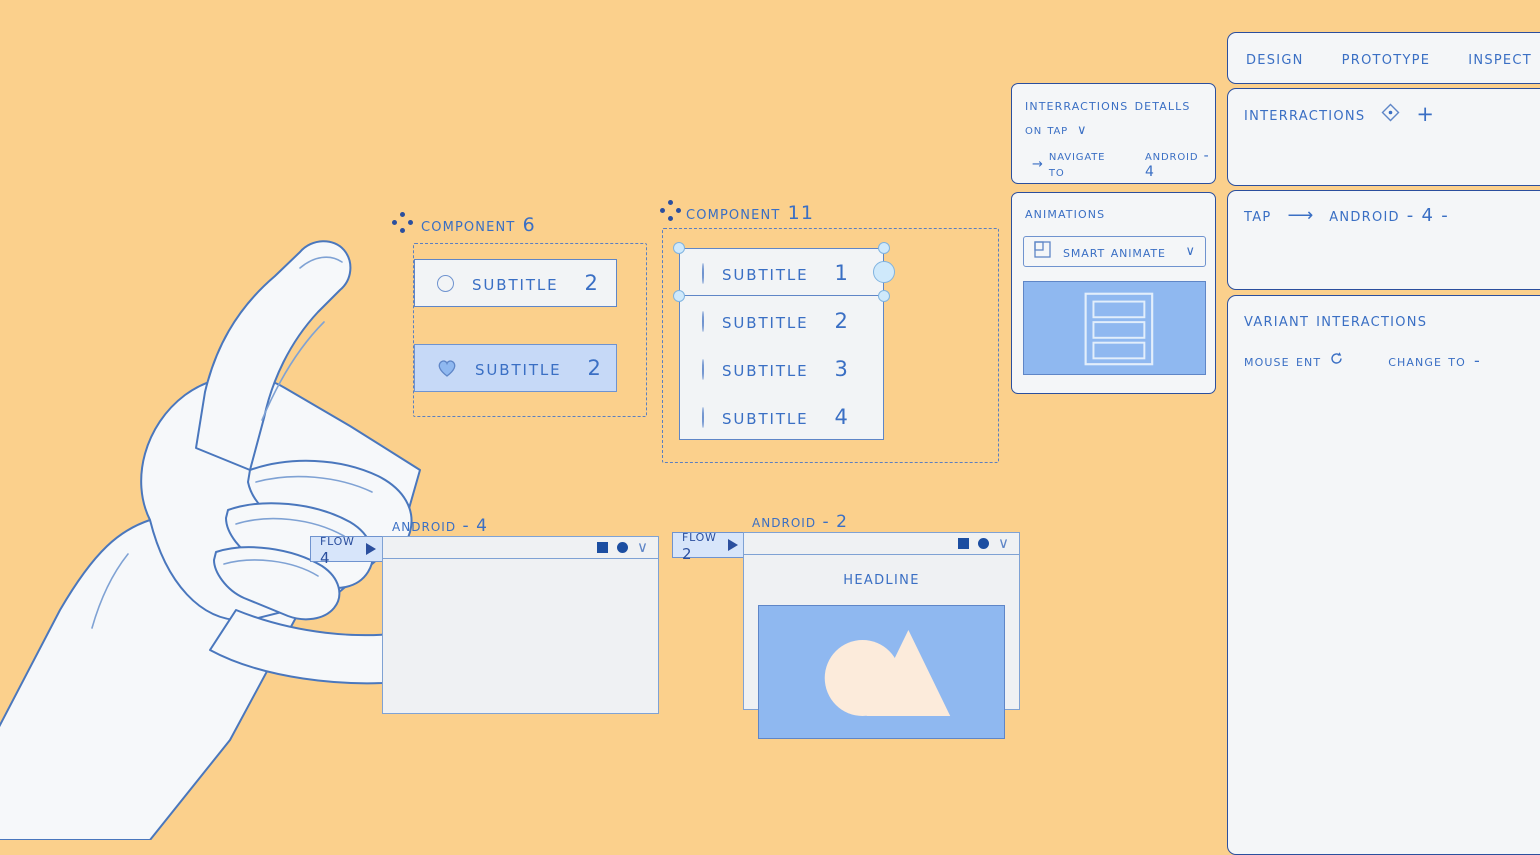  I want to click on component-11-row-1-selection-outline, so click(781, 272).